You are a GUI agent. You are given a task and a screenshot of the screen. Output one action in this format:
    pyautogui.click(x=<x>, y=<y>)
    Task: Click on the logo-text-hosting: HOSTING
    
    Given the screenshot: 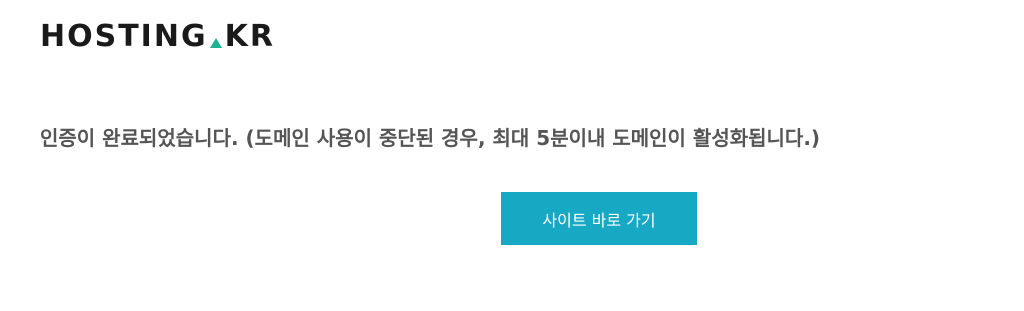 What is the action you would take?
    pyautogui.click(x=124, y=36)
    